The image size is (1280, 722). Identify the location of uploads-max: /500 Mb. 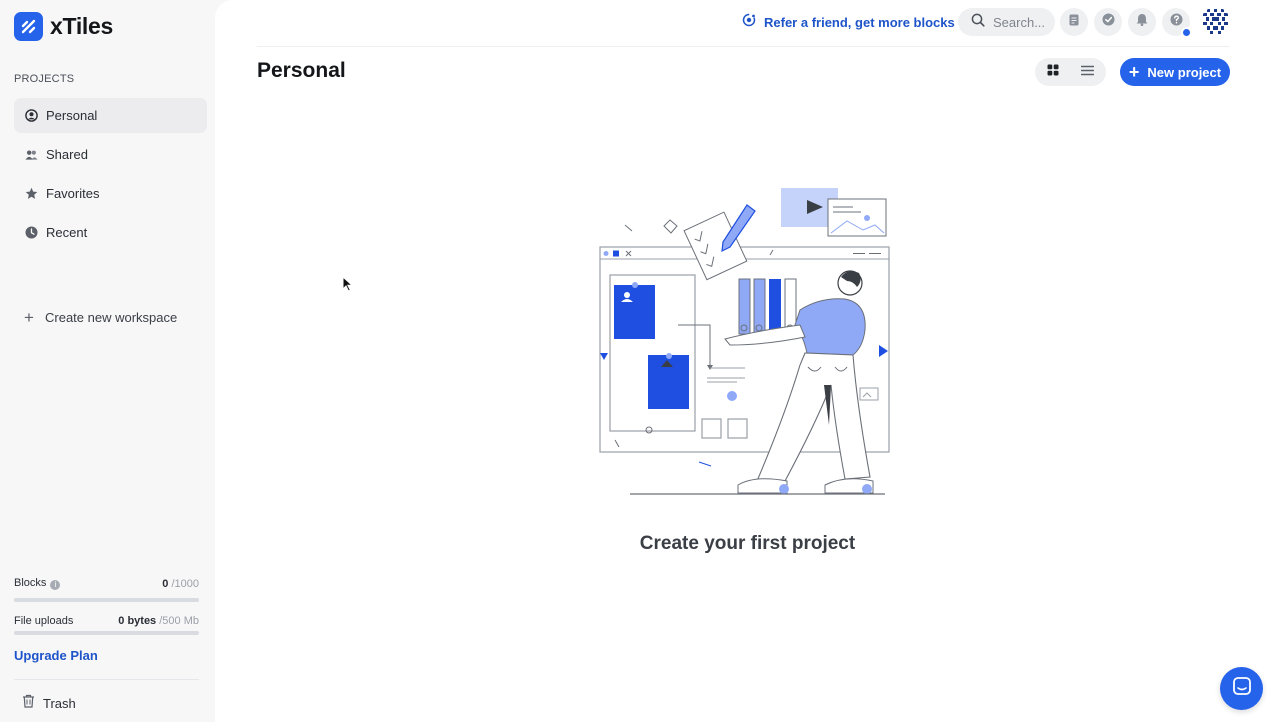
(179, 621).